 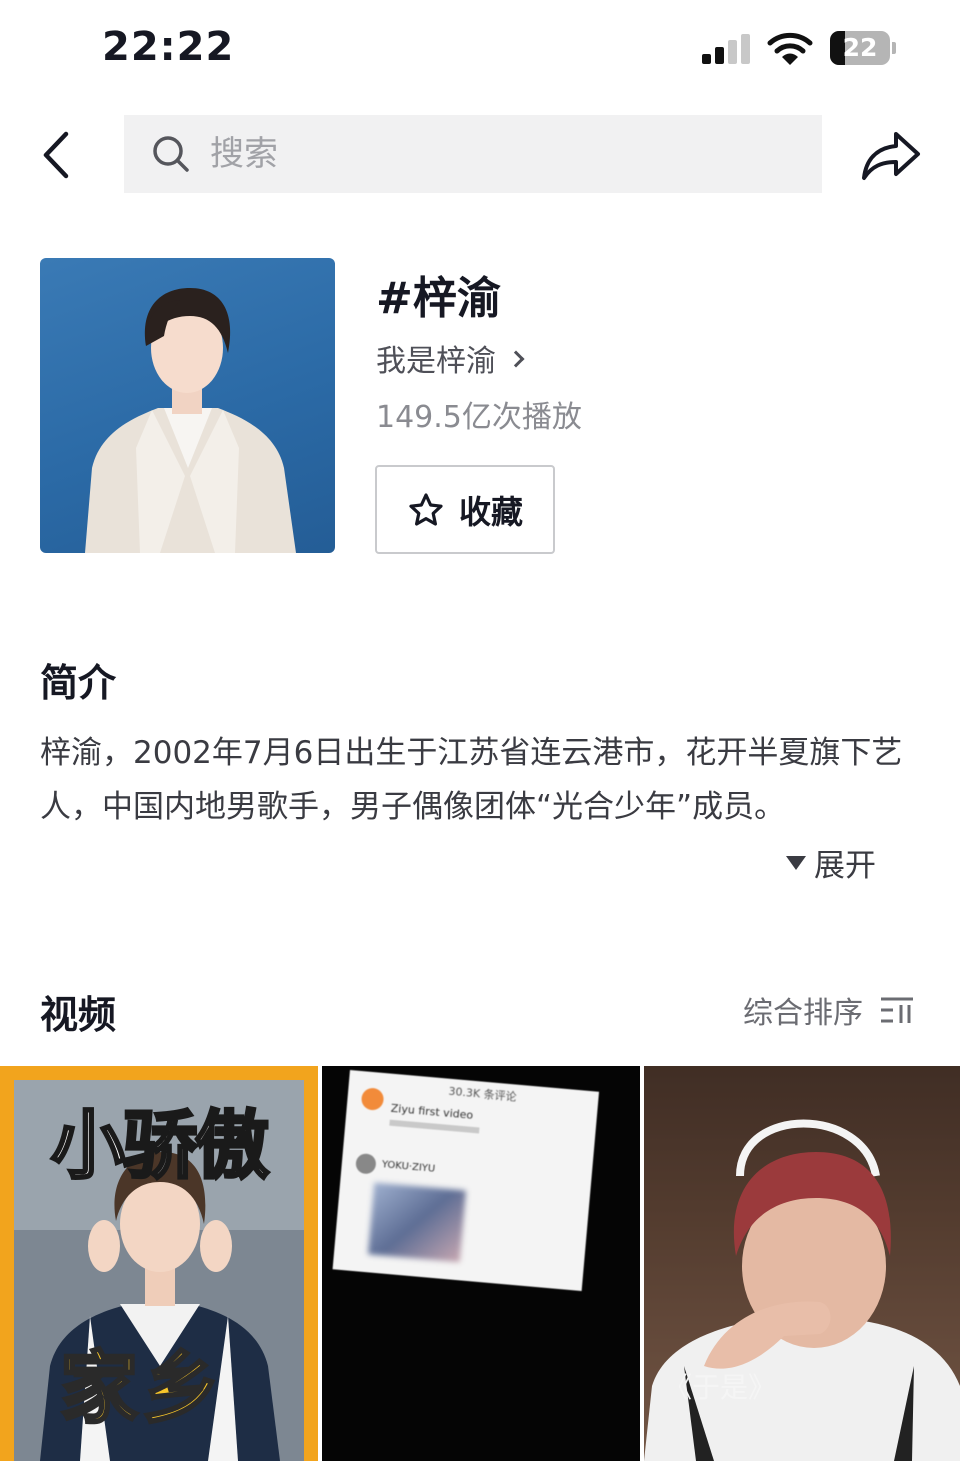 I want to click on search-icon, so click(x=171, y=154).